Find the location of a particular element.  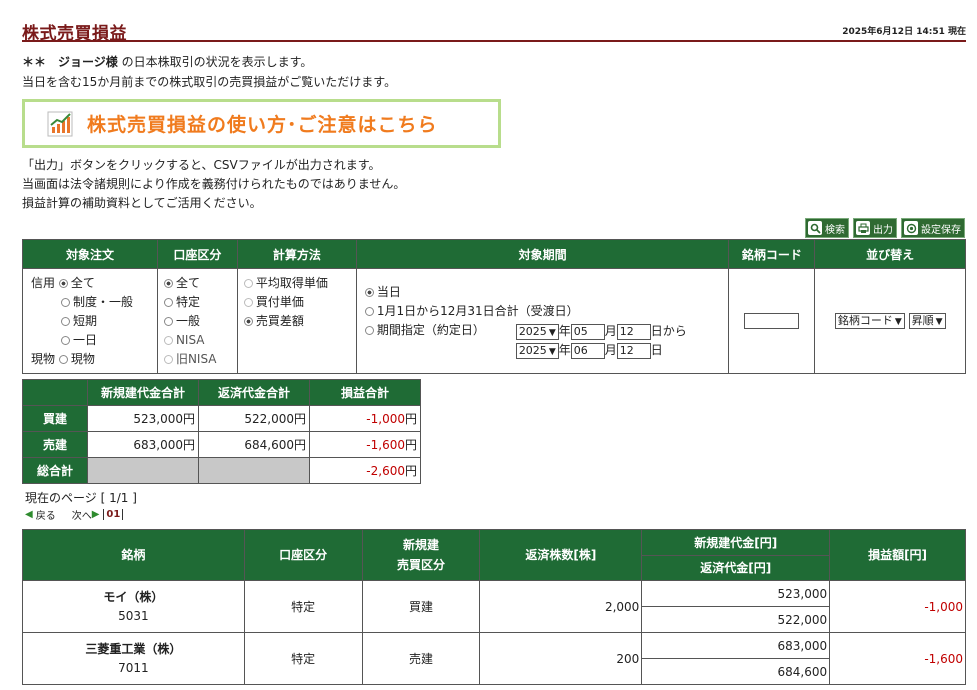

repay-amount-cell: 684,600 is located at coordinates (736, 671).